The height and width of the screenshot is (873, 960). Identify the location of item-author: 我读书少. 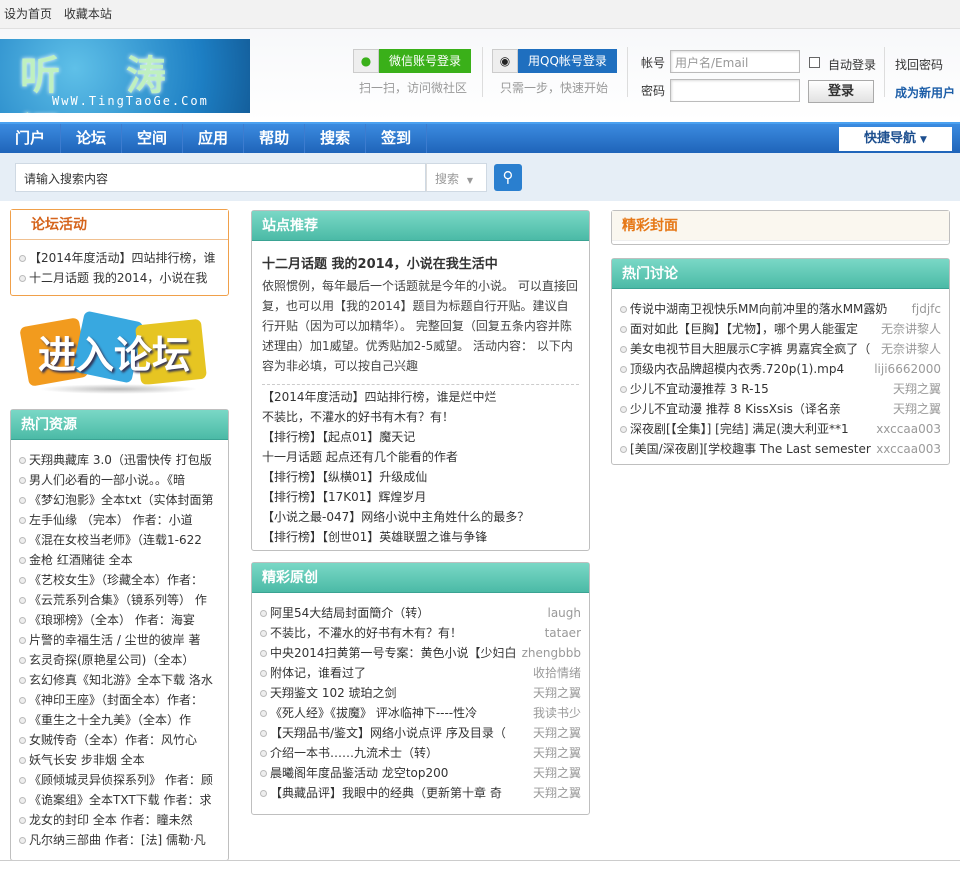
(554, 713).